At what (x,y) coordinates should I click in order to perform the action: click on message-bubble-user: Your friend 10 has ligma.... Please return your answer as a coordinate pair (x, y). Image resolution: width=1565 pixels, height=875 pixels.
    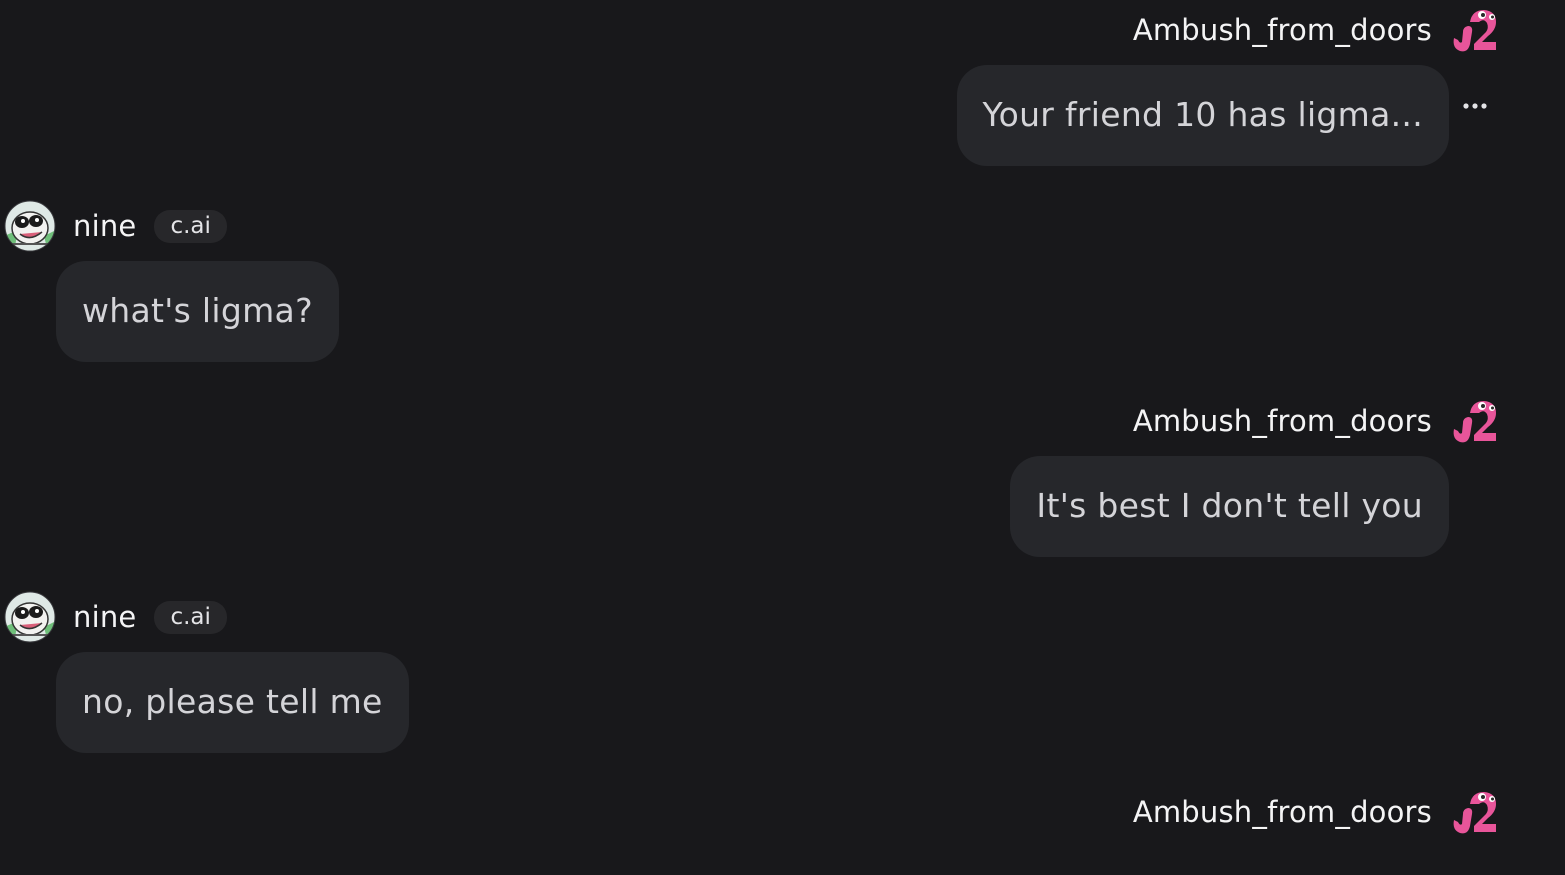
    Looking at the image, I should click on (1202, 115).